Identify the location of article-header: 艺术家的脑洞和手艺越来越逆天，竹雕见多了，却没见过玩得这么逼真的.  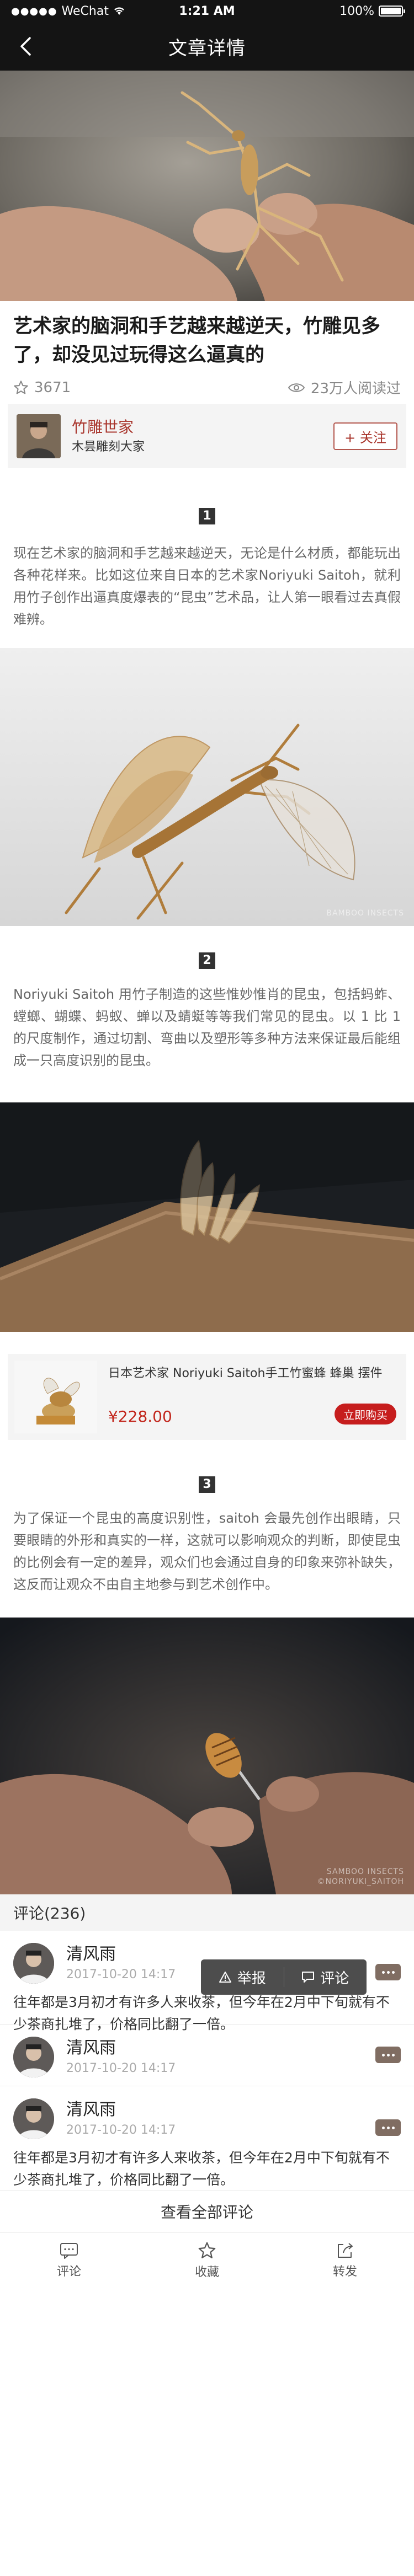
(207, 335).